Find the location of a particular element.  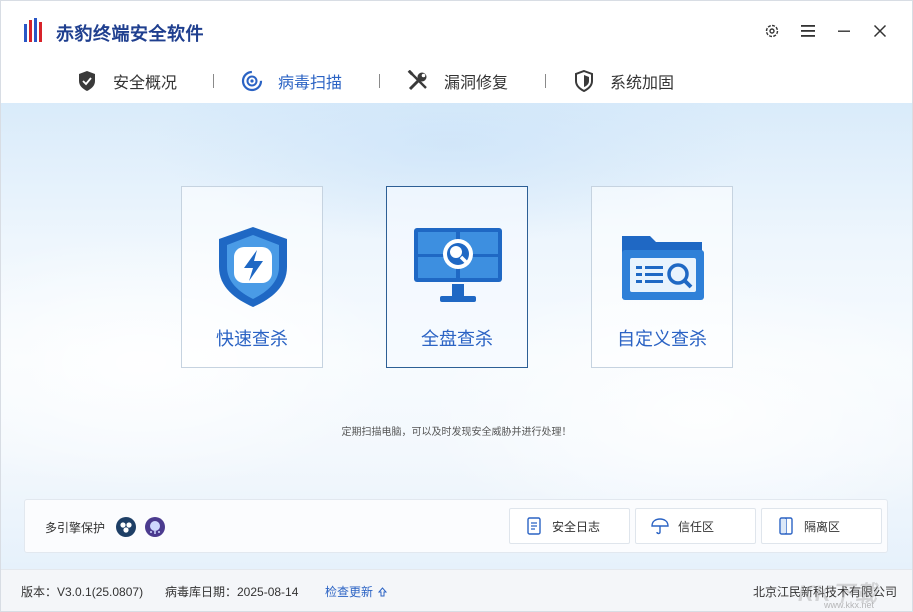

shield-check-icon is located at coordinates (87, 81).